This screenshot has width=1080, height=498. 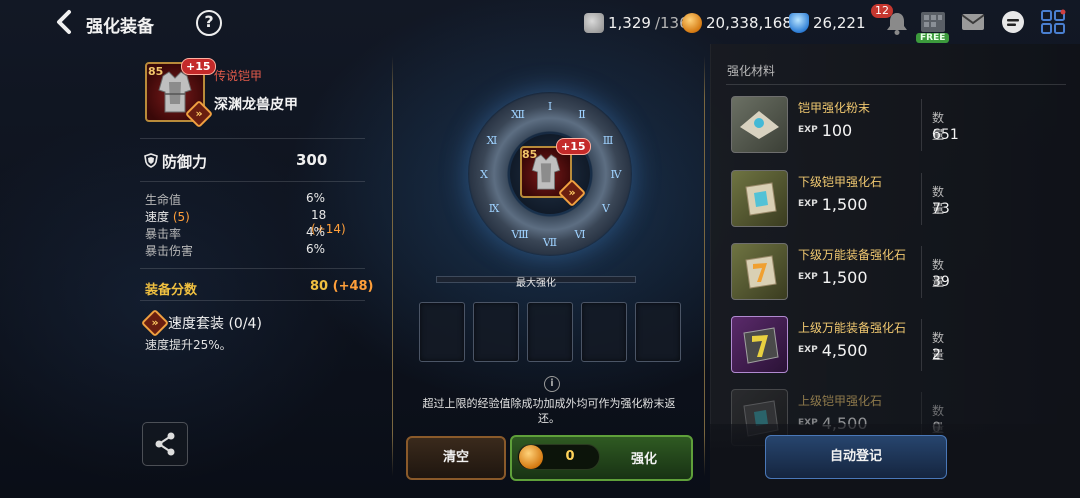 I want to click on svg-text: Ⅱ, so click(x=581, y=114).